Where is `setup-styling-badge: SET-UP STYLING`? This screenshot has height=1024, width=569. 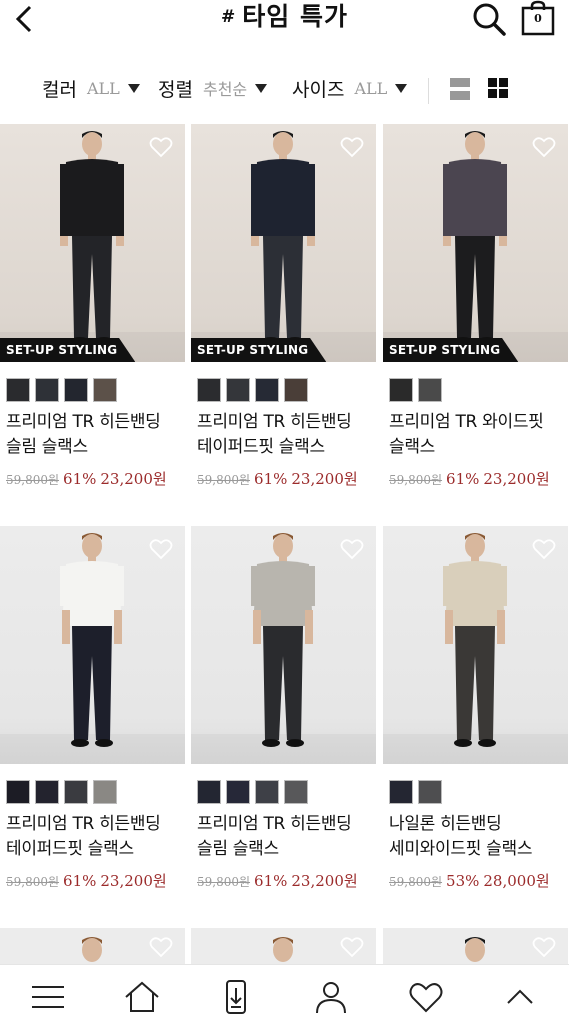 setup-styling-badge: SET-UP STYLING is located at coordinates (451, 350).